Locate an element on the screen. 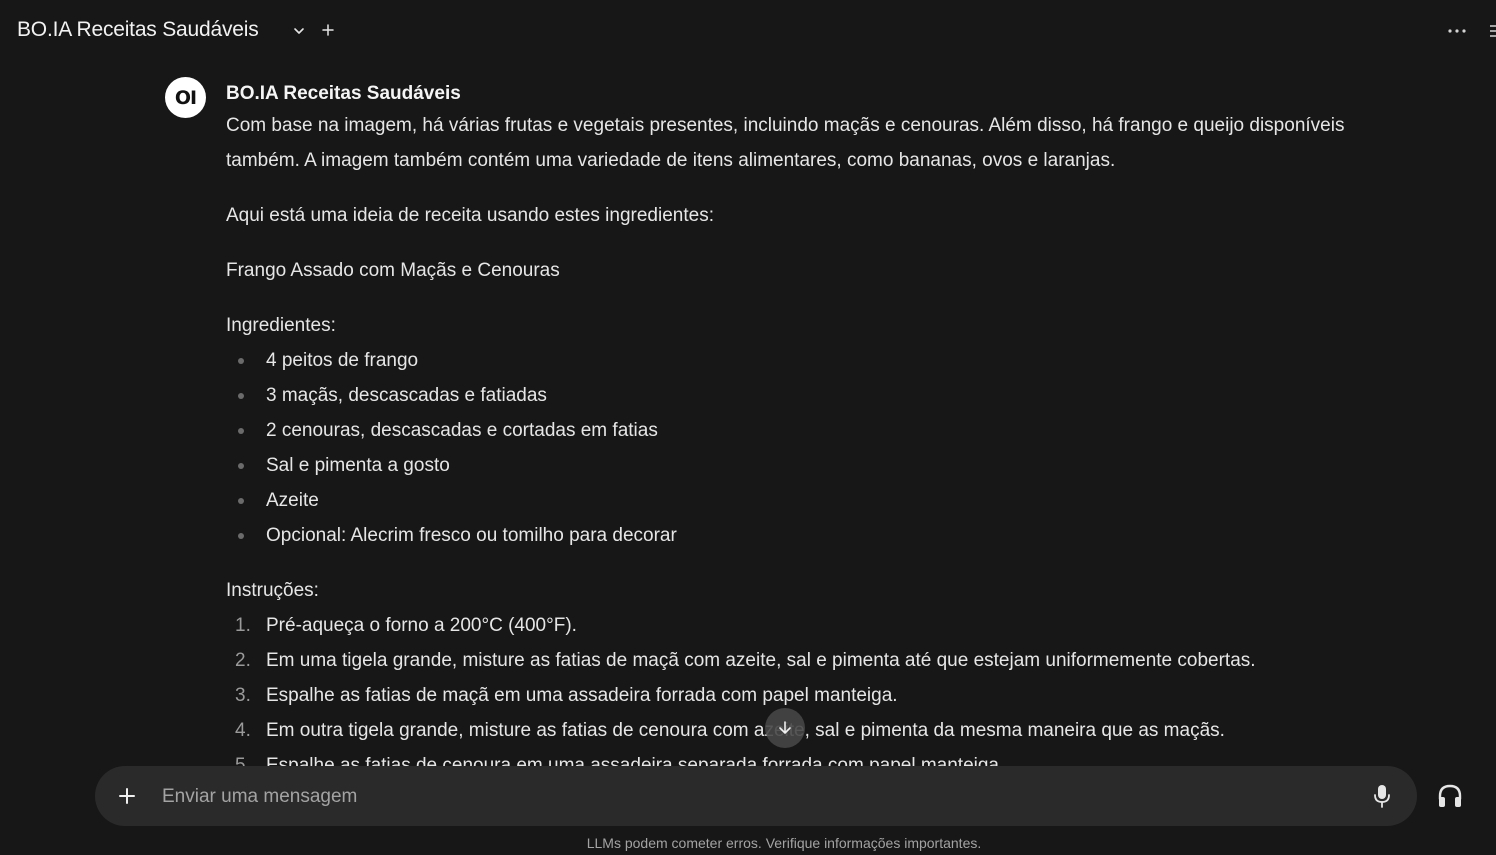 This screenshot has width=1496, height=855. instructions-heading: Instruções: is located at coordinates (272, 590).